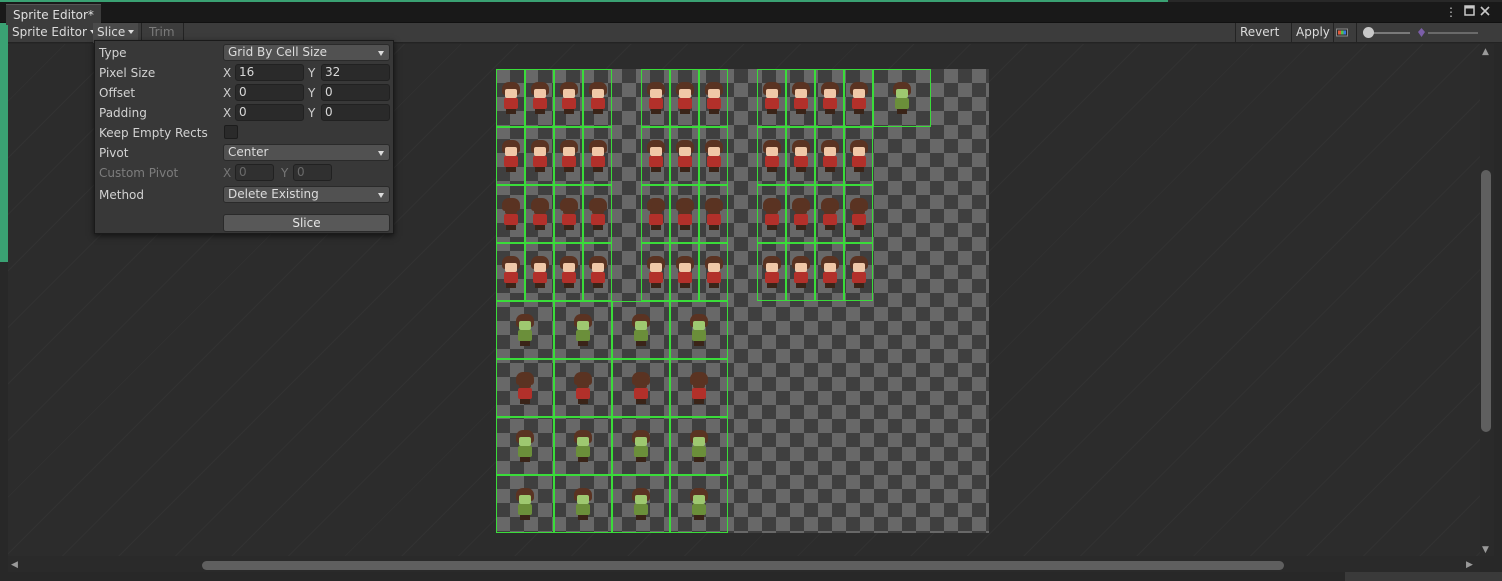 Image resolution: width=1502 pixels, height=581 pixels. I want to click on kebab-menu-icon: ⋮, so click(1451, 12).